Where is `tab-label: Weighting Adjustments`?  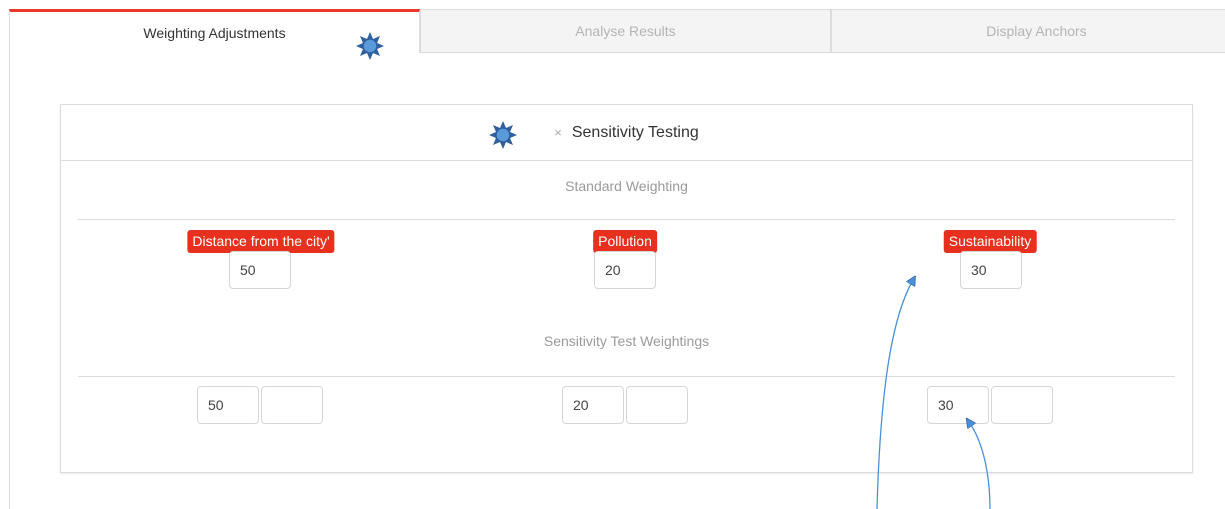
tab-label: Weighting Adjustments is located at coordinates (214, 32).